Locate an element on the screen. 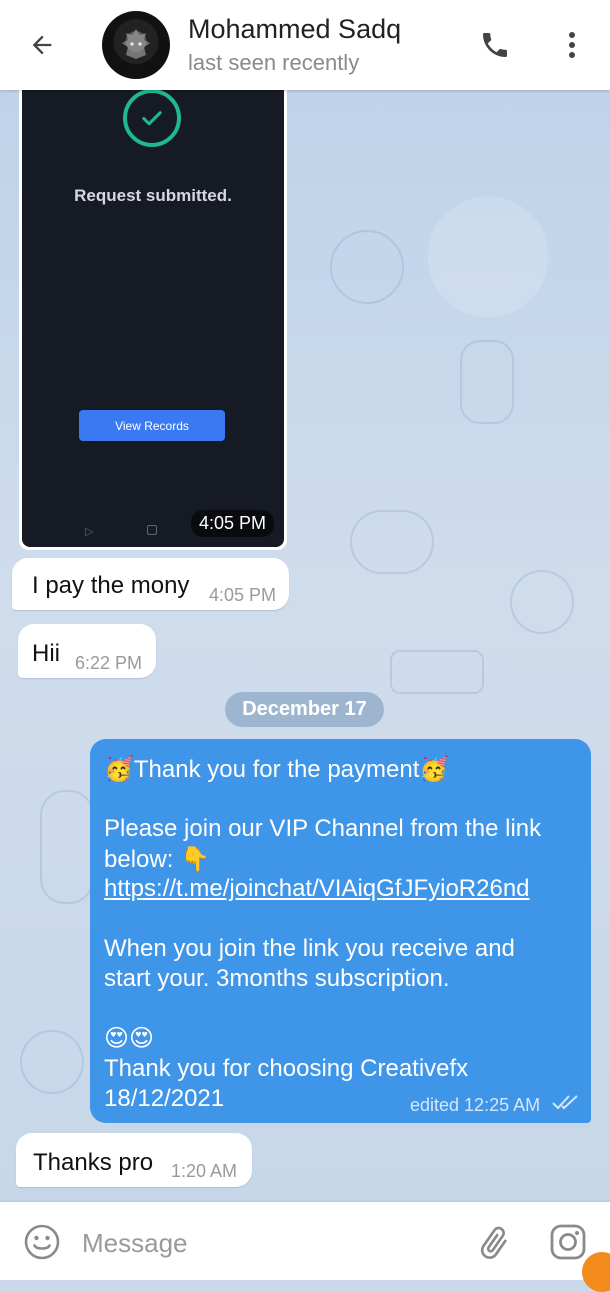 The width and height of the screenshot is (610, 1292). emoji-icon is located at coordinates (42, 1242).